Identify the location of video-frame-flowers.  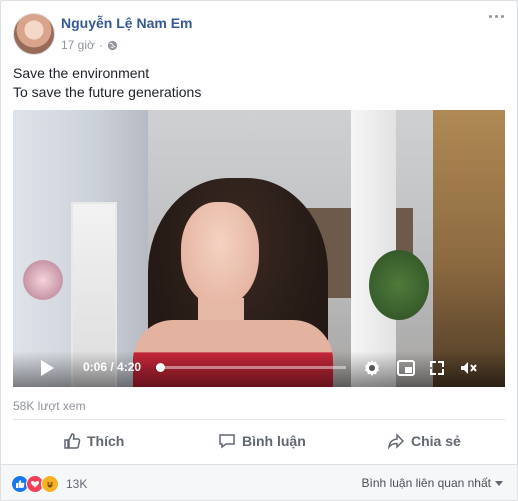
(43, 280).